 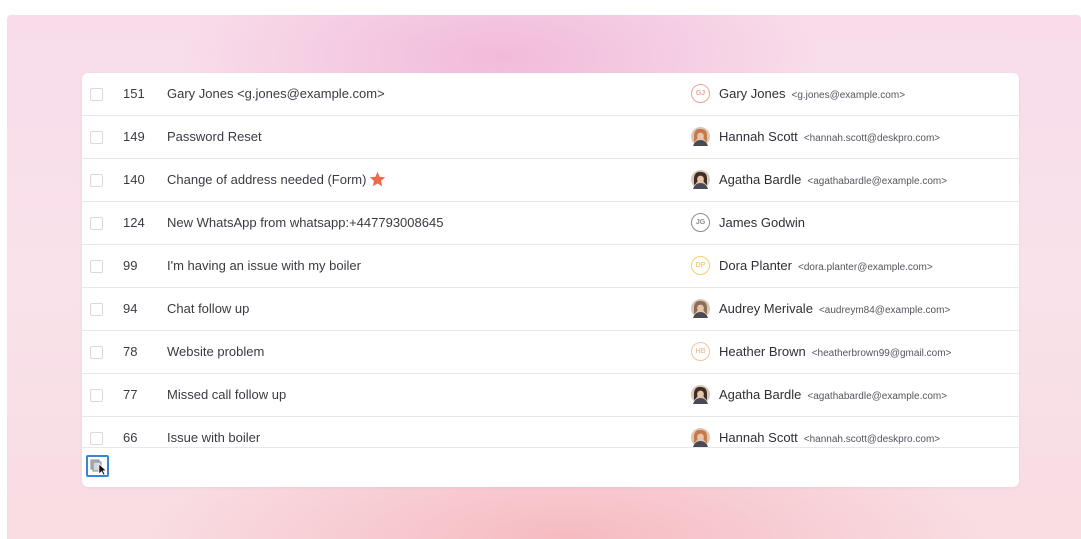 What do you see at coordinates (213, 432) in the screenshot?
I see `ticket-subject: Issue with boiler` at bounding box center [213, 432].